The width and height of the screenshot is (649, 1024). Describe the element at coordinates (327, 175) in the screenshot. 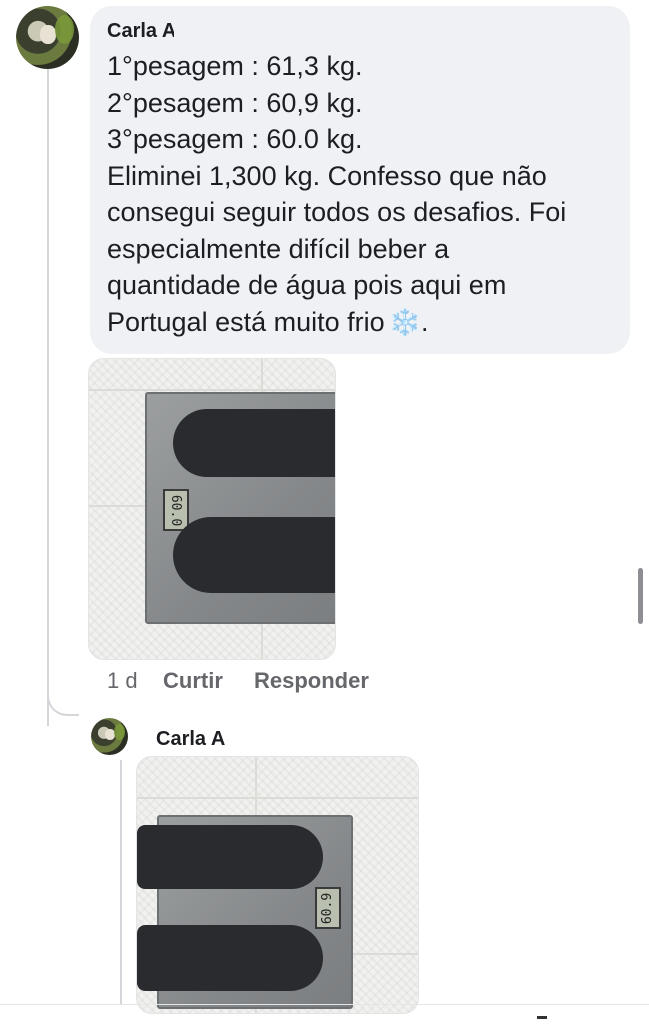

I see `comment-line: Eliminei 1,300 kg. Confesso que não` at that location.